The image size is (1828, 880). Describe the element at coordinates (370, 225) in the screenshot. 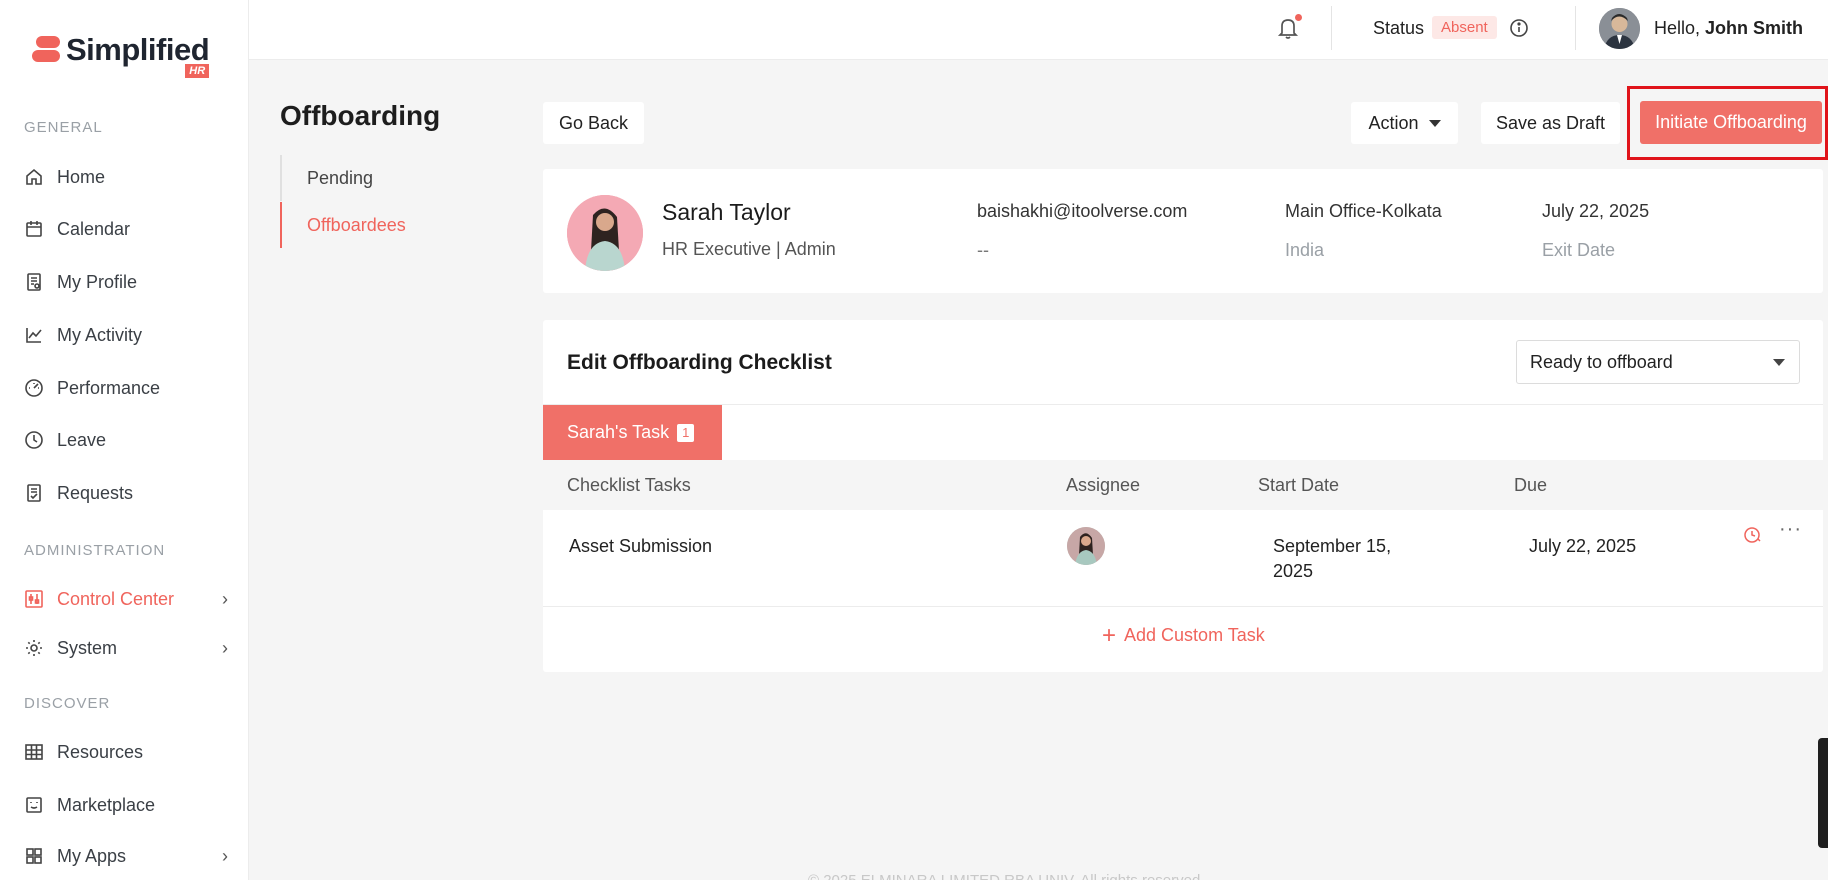

I see `tab-offboardees: Offboardees` at that location.